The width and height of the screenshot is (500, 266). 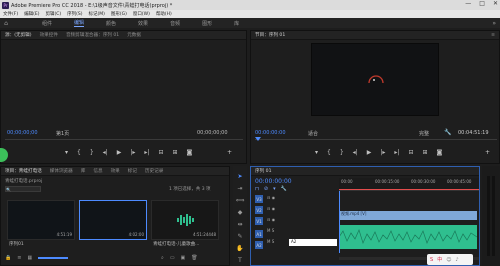 What do you see at coordinates (154, 171) in the screenshot?
I see `tab-history: 历史记录` at bounding box center [154, 171].